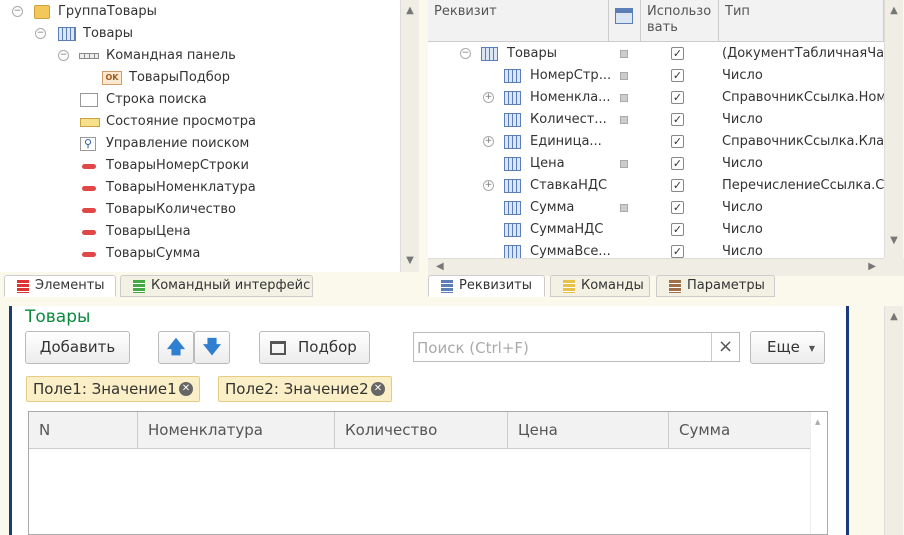  I want to click on column-header-n: N, so click(83, 430).